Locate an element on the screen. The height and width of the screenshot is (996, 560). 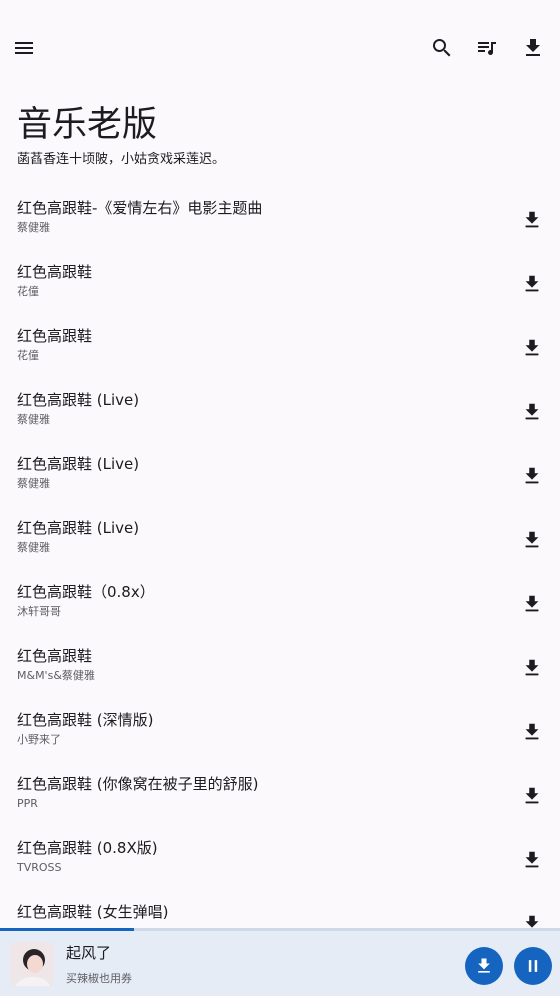
song-row: 红色高跟鞋-《爱情左右》电影主题曲 蔡健雅 is located at coordinates (280, 218).